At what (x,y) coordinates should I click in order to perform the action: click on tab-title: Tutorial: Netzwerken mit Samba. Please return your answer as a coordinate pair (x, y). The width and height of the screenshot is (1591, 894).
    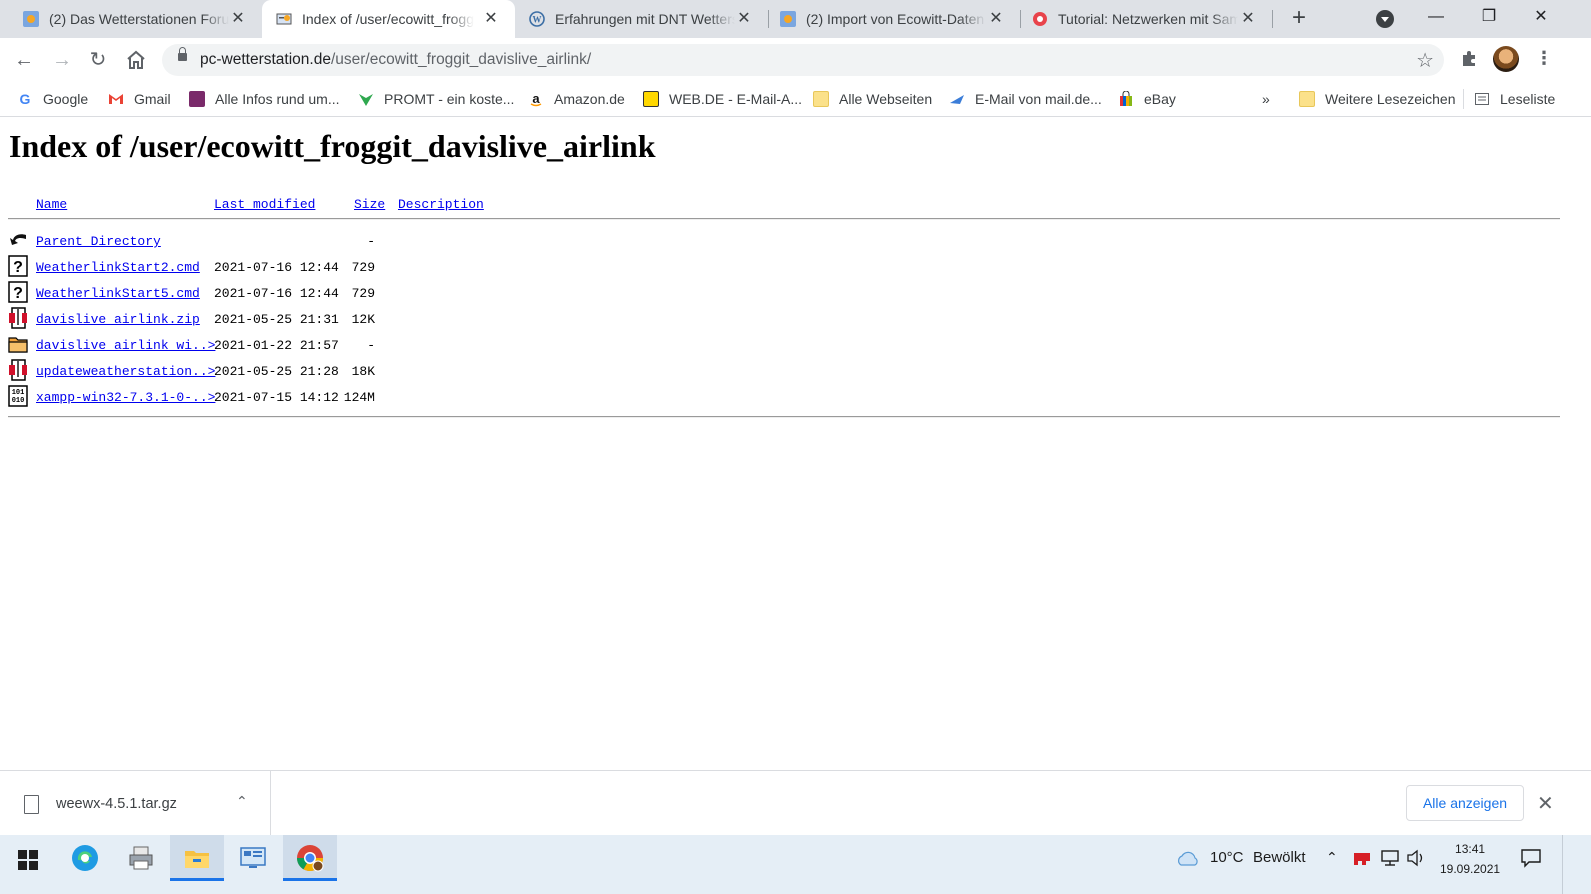
    Looking at the image, I should click on (1148, 19).